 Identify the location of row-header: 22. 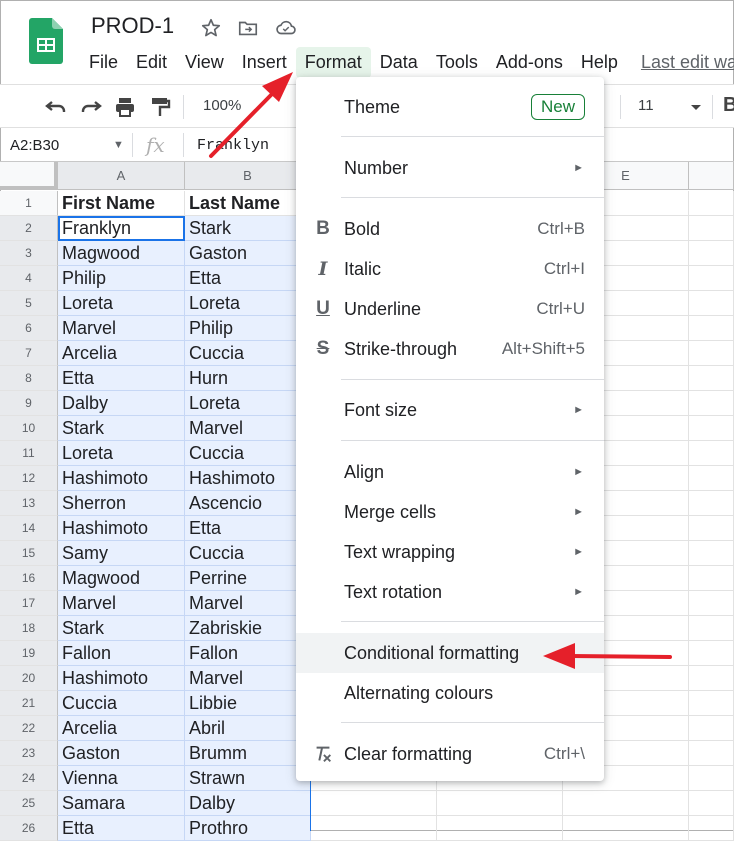
(29, 728).